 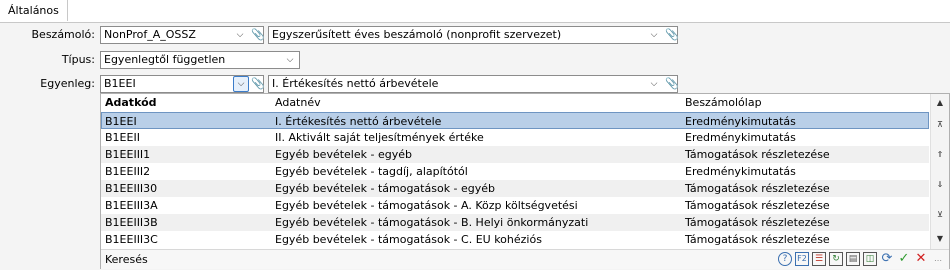 What do you see at coordinates (802, 259) in the screenshot?
I see `f2-icon: F2` at bounding box center [802, 259].